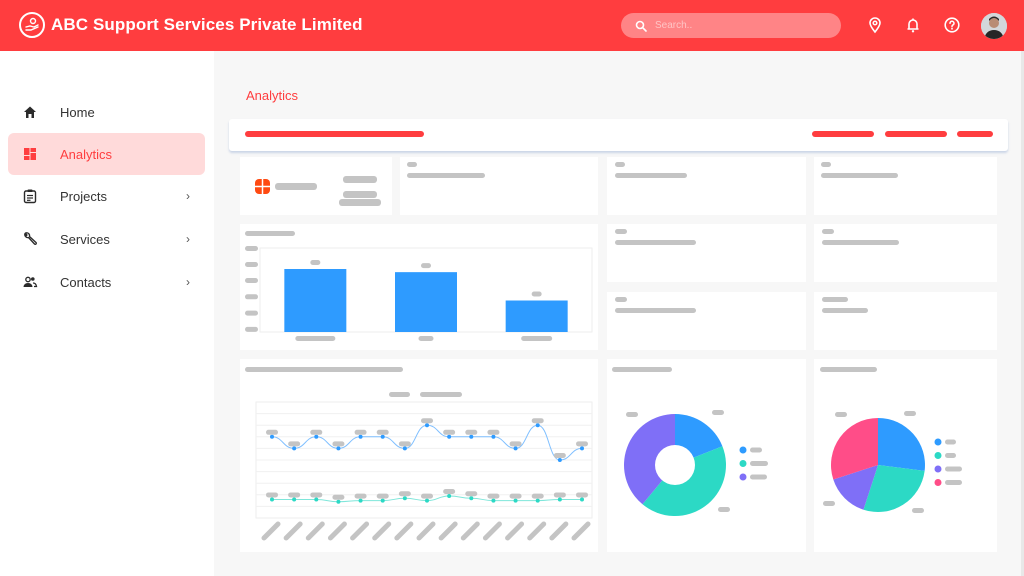 Image resolution: width=1024 pixels, height=576 pixels. Describe the element at coordinates (106, 112) in the screenshot. I see `sidebar-item-home: Home` at that location.